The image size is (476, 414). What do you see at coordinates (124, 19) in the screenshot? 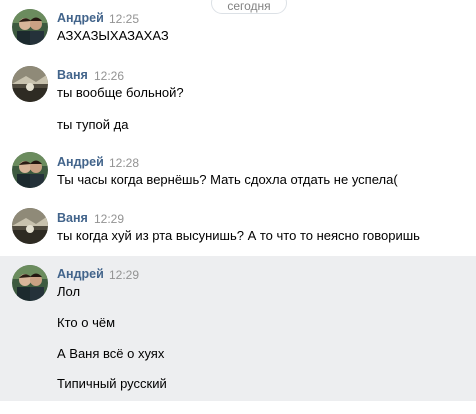
I see `message-time: 12:25` at bounding box center [124, 19].